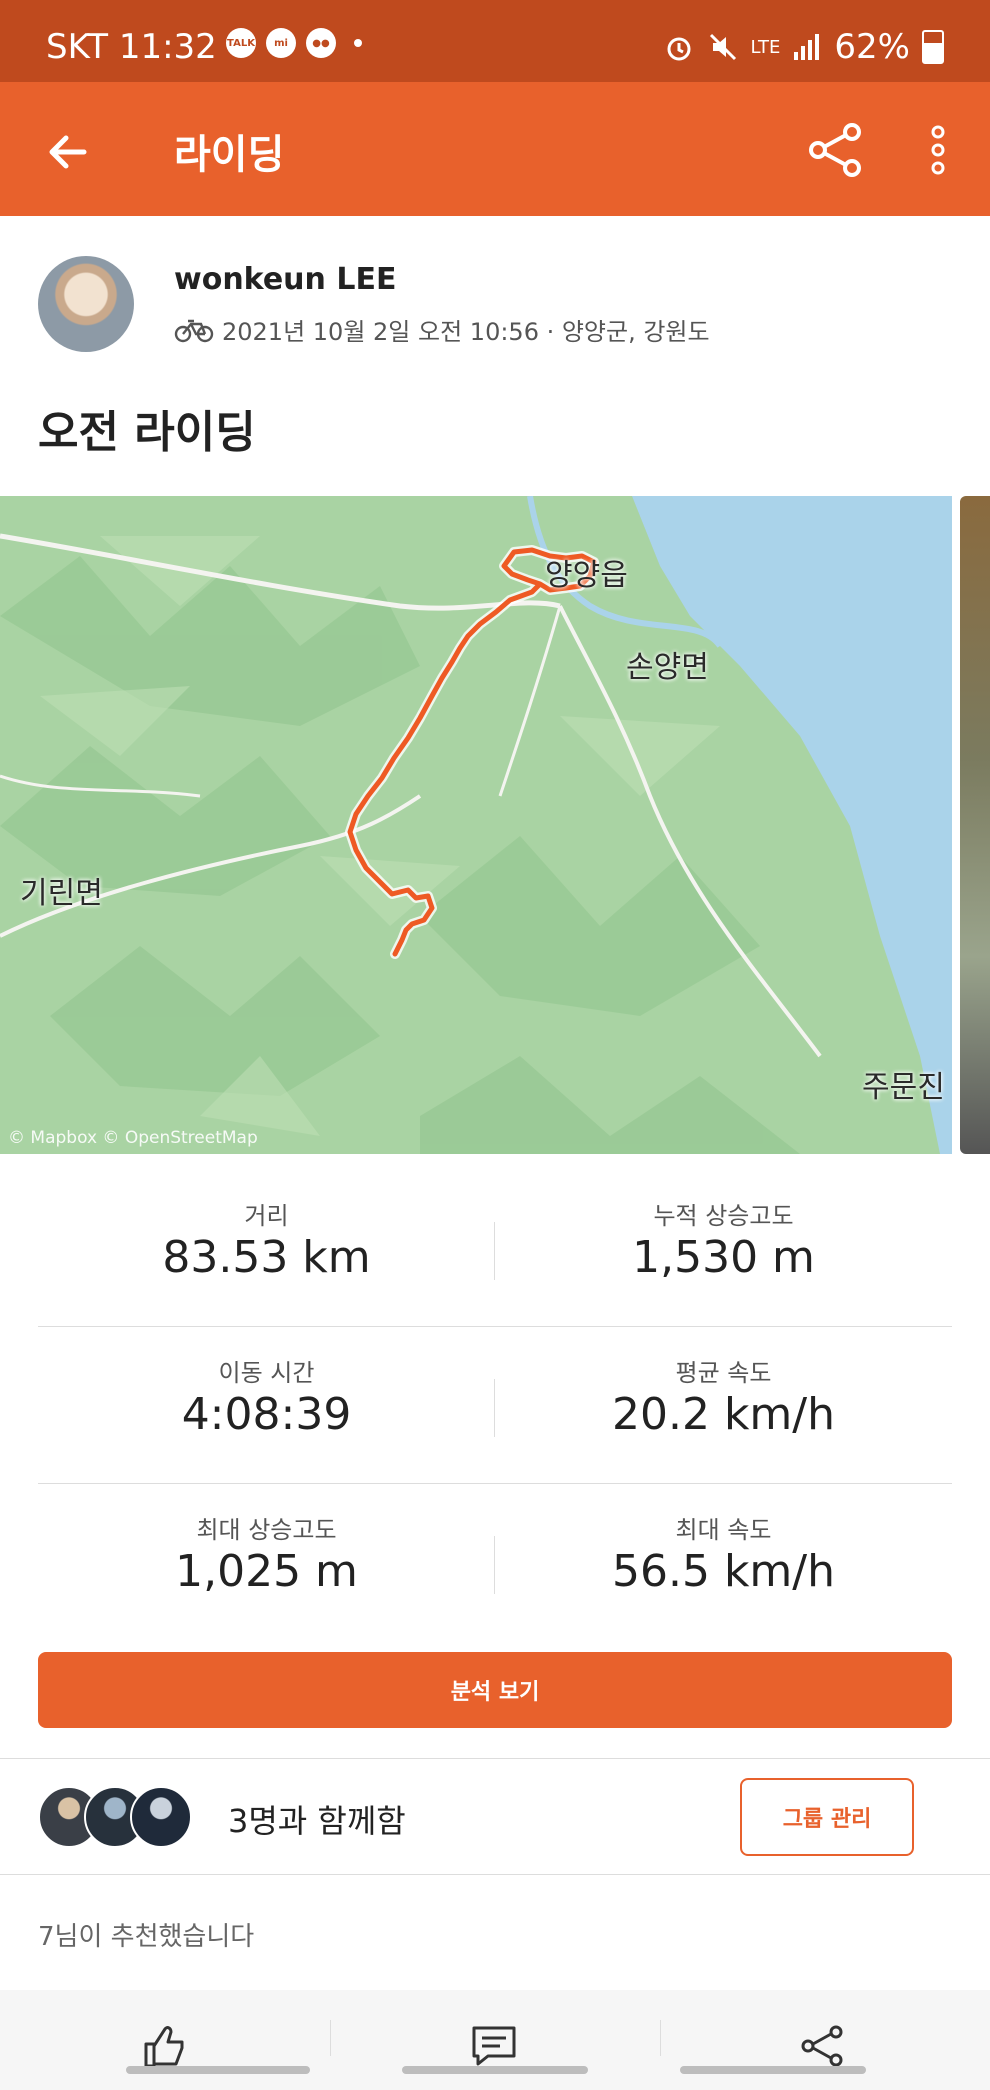 The width and height of the screenshot is (990, 2090). Describe the element at coordinates (147, 432) in the screenshot. I see `activity-title: 오전 라이딩` at that location.